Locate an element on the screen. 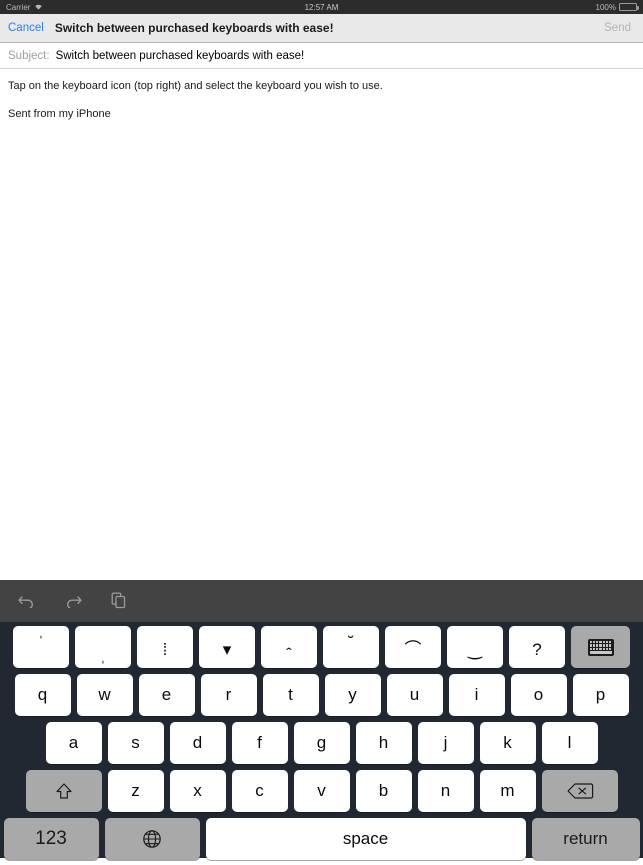  battery-percent-label: 100% is located at coordinates (606, 7).